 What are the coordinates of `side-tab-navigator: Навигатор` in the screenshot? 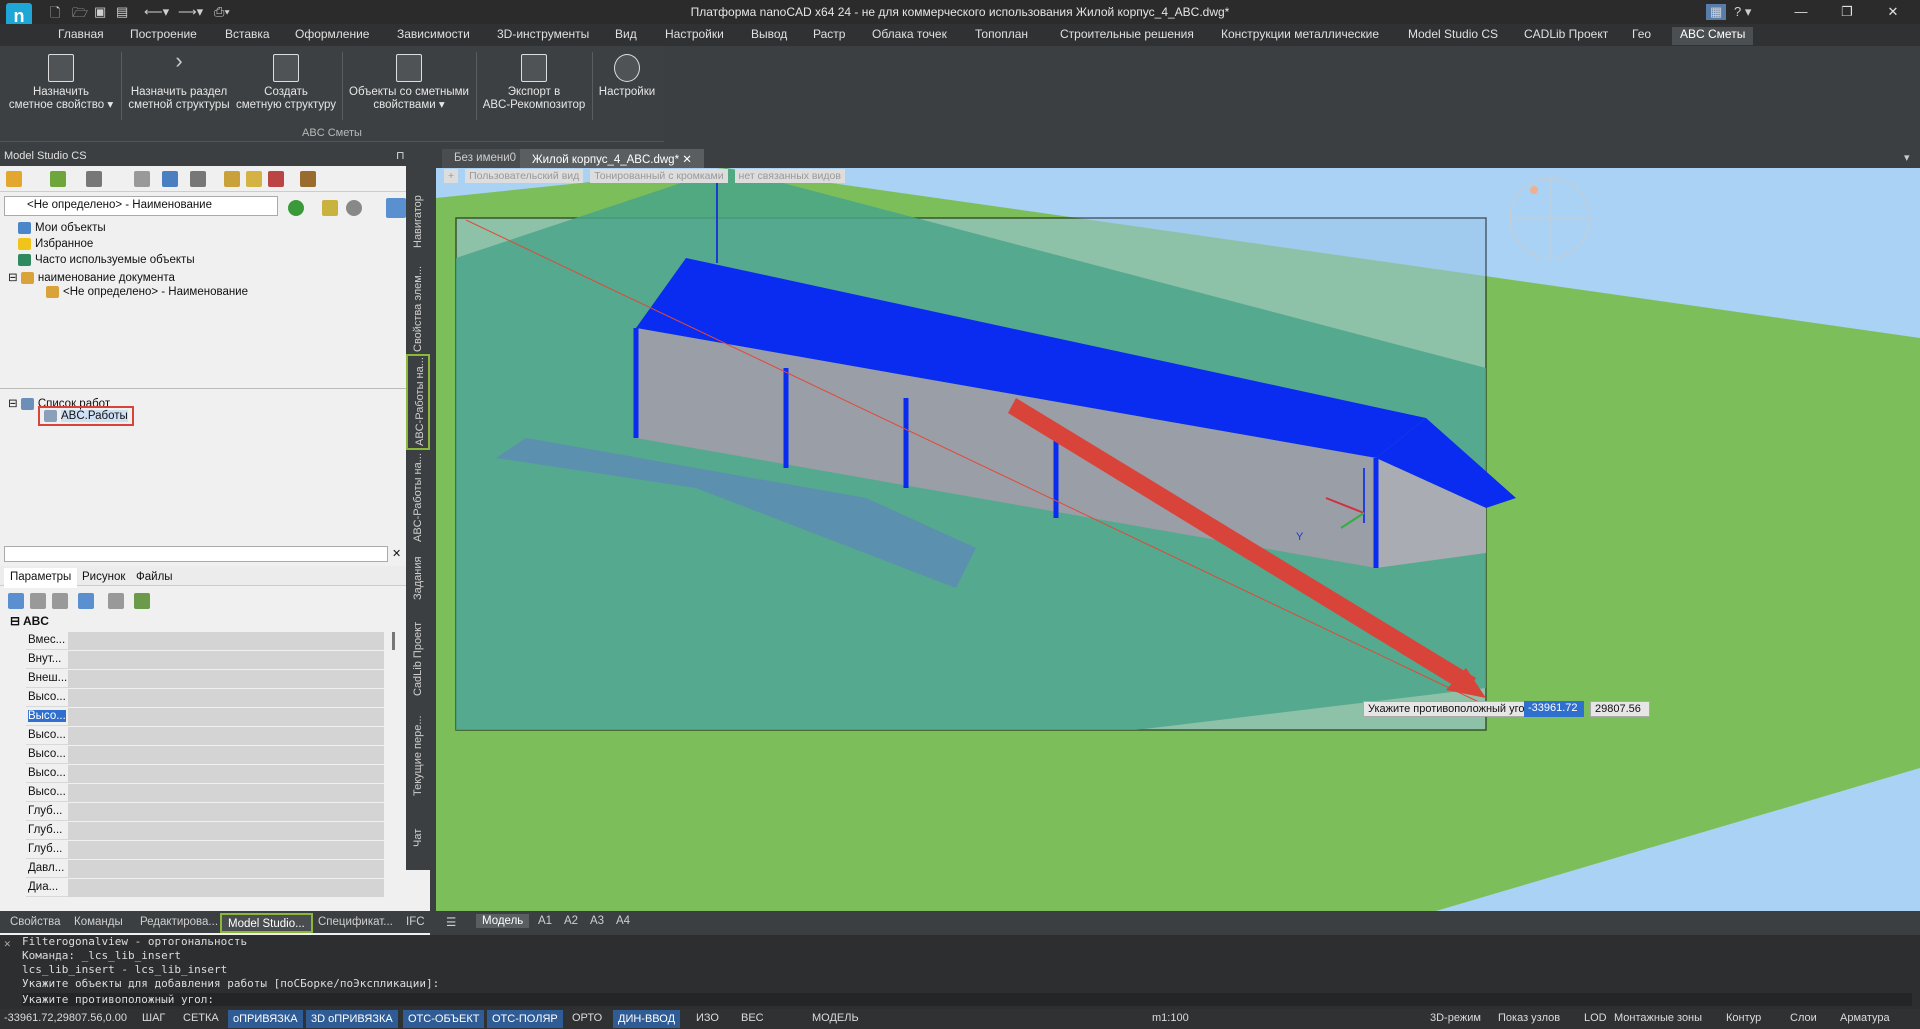 It's located at (418, 222).